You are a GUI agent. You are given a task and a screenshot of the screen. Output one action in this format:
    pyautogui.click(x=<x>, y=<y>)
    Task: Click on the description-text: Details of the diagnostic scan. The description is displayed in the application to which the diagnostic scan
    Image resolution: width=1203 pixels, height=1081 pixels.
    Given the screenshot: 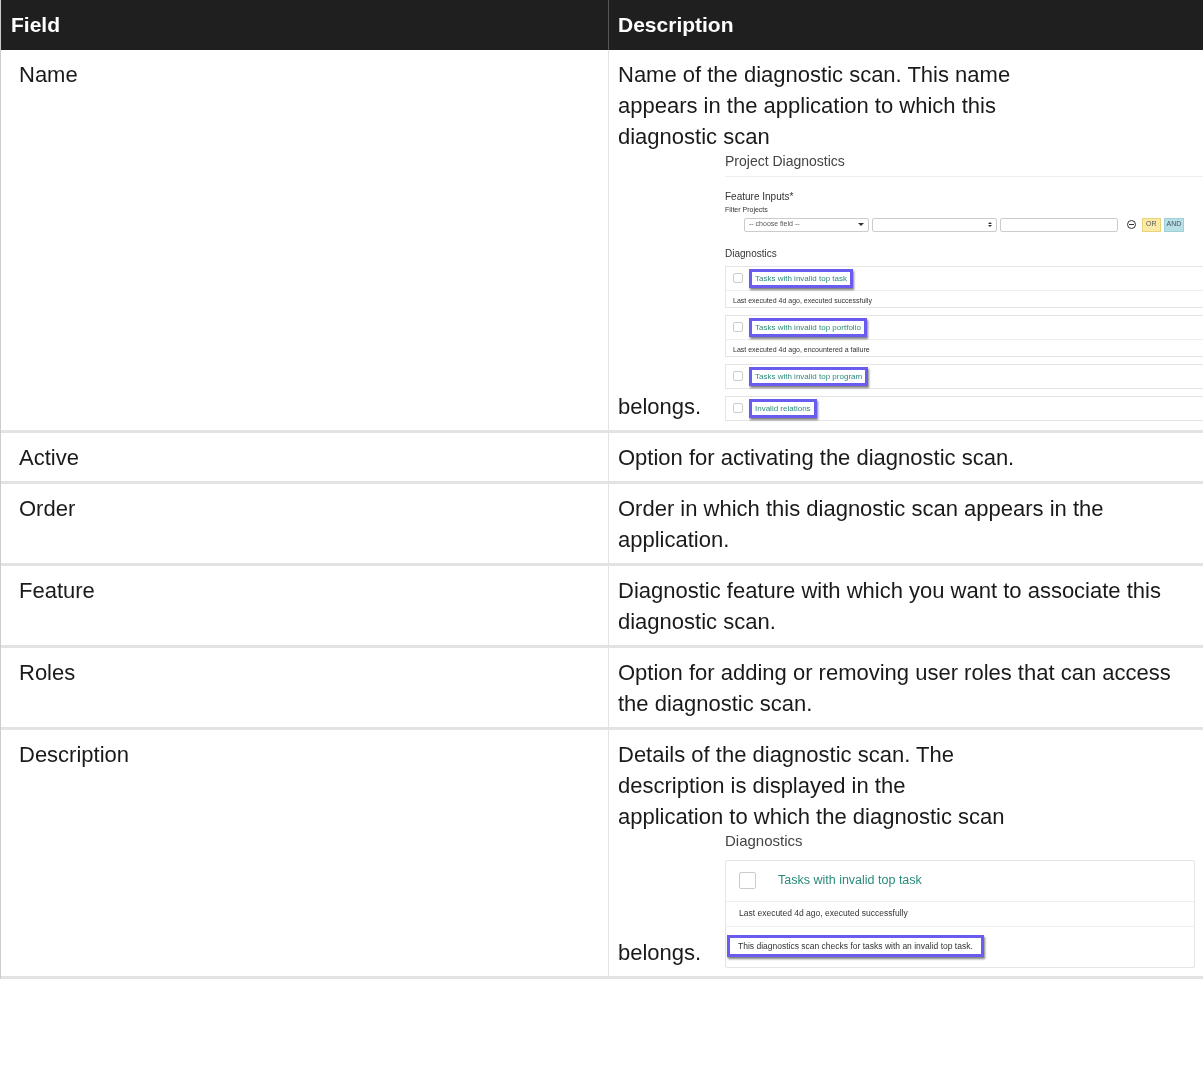 What is the action you would take?
    pyautogui.click(x=812, y=785)
    